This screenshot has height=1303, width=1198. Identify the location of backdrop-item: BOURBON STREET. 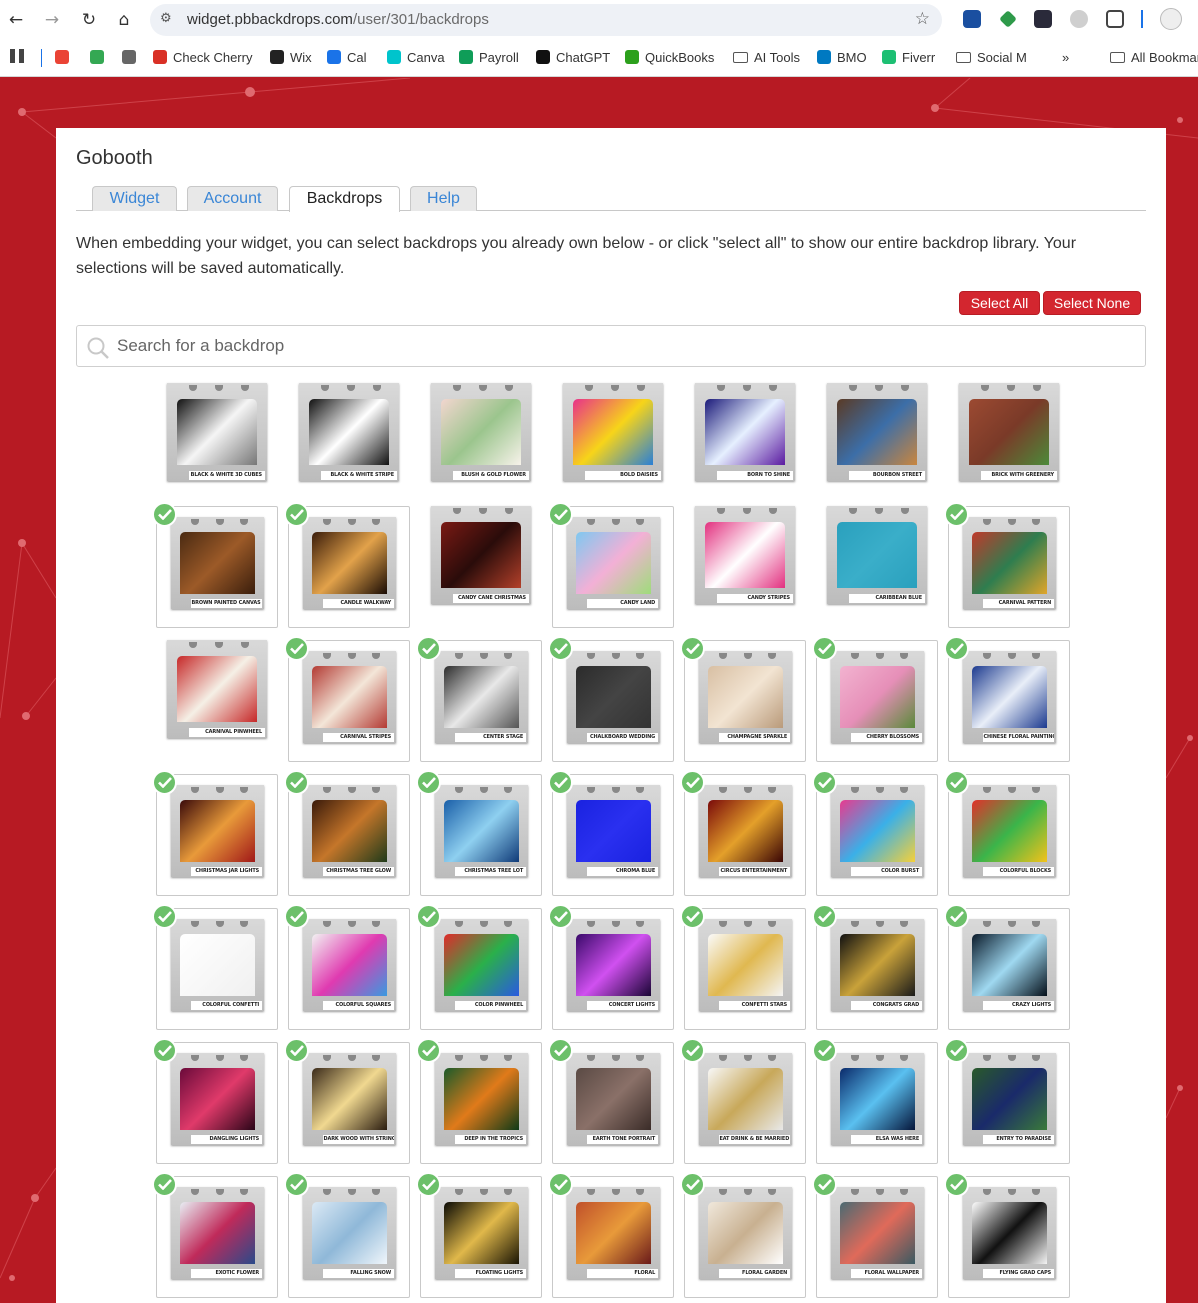
(877, 444).